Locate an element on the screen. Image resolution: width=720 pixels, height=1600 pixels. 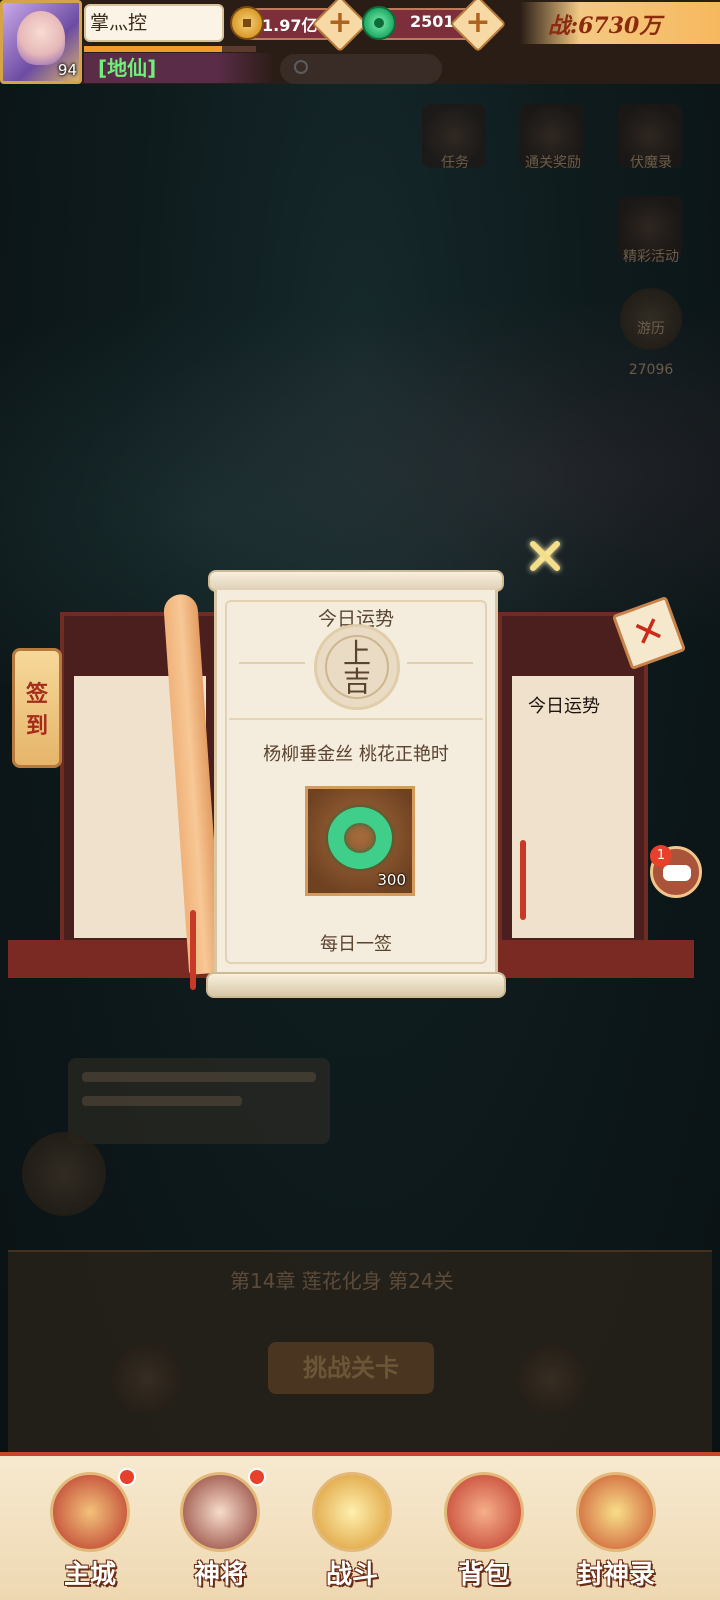
seal-land-icon is located at coordinates (147, 1379).